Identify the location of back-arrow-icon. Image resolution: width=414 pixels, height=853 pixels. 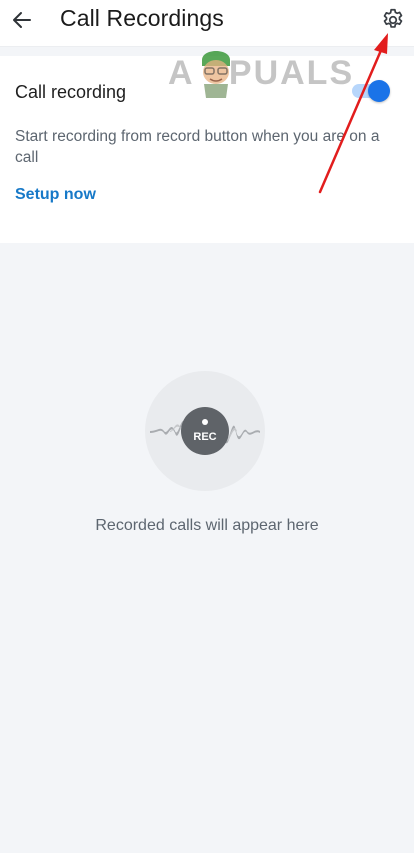
(22, 20).